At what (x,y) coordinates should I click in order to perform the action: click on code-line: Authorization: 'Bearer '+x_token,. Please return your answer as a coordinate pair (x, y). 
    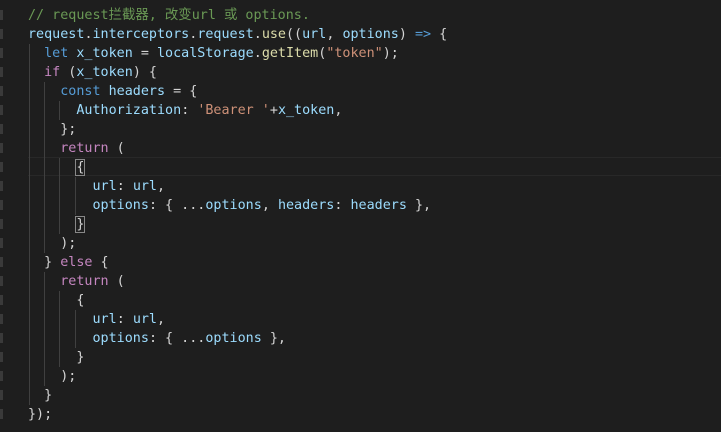
    Looking at the image, I should click on (185, 110).